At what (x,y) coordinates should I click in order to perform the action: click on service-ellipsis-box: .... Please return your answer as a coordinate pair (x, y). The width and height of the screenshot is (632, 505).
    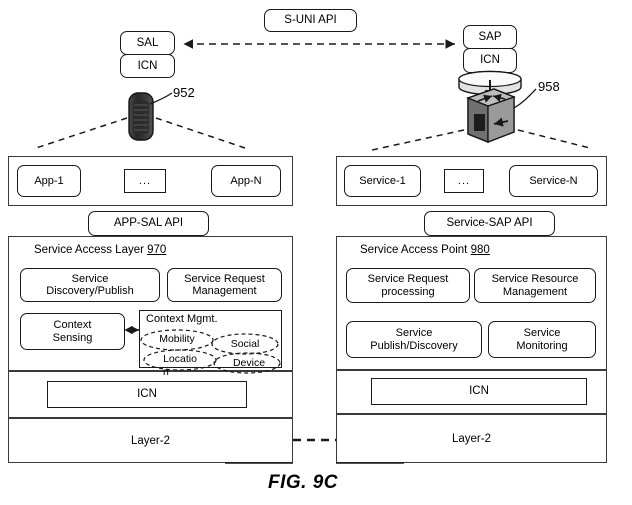
    Looking at the image, I should click on (464, 181).